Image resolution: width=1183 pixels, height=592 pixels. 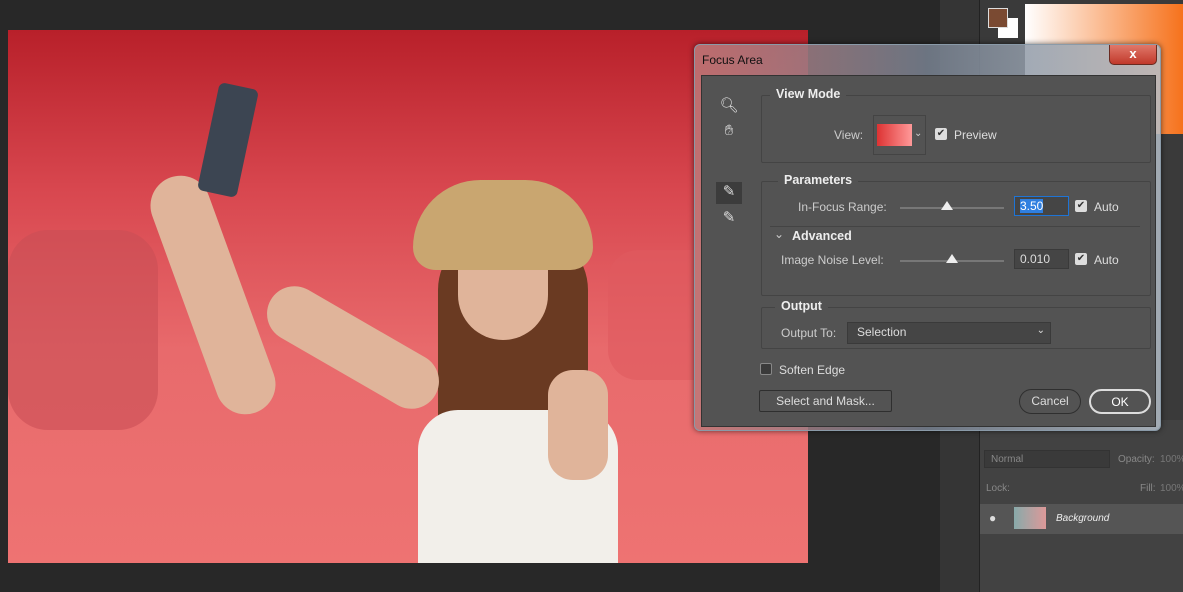 I want to click on advanced-heading: Advanced, so click(x=822, y=236).